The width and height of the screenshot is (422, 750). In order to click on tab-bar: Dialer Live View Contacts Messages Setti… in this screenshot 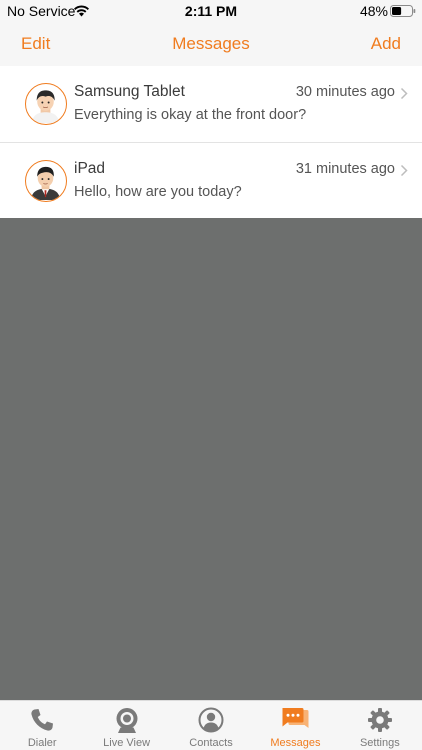, I will do `click(211, 725)`.